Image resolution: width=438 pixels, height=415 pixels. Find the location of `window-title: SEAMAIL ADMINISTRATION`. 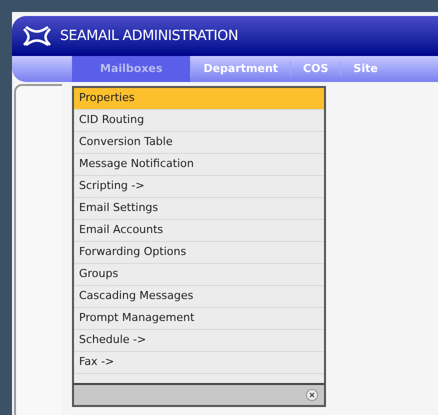

window-title: SEAMAIL ADMINISTRATION is located at coordinates (149, 36).